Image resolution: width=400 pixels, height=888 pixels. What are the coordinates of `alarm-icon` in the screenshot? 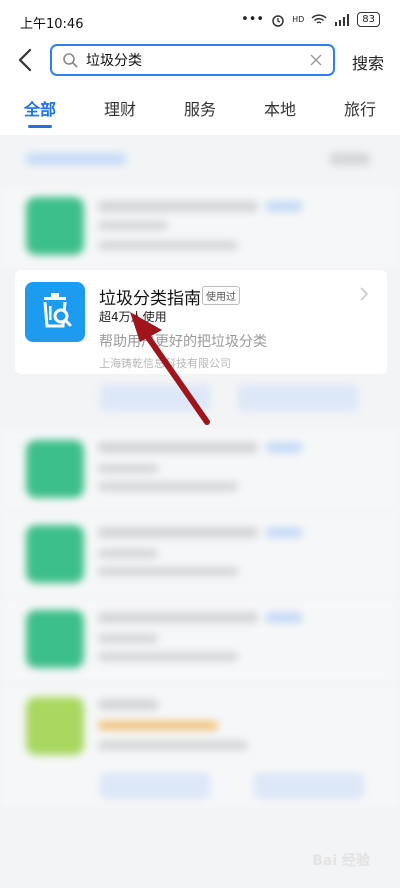 It's located at (278, 20).